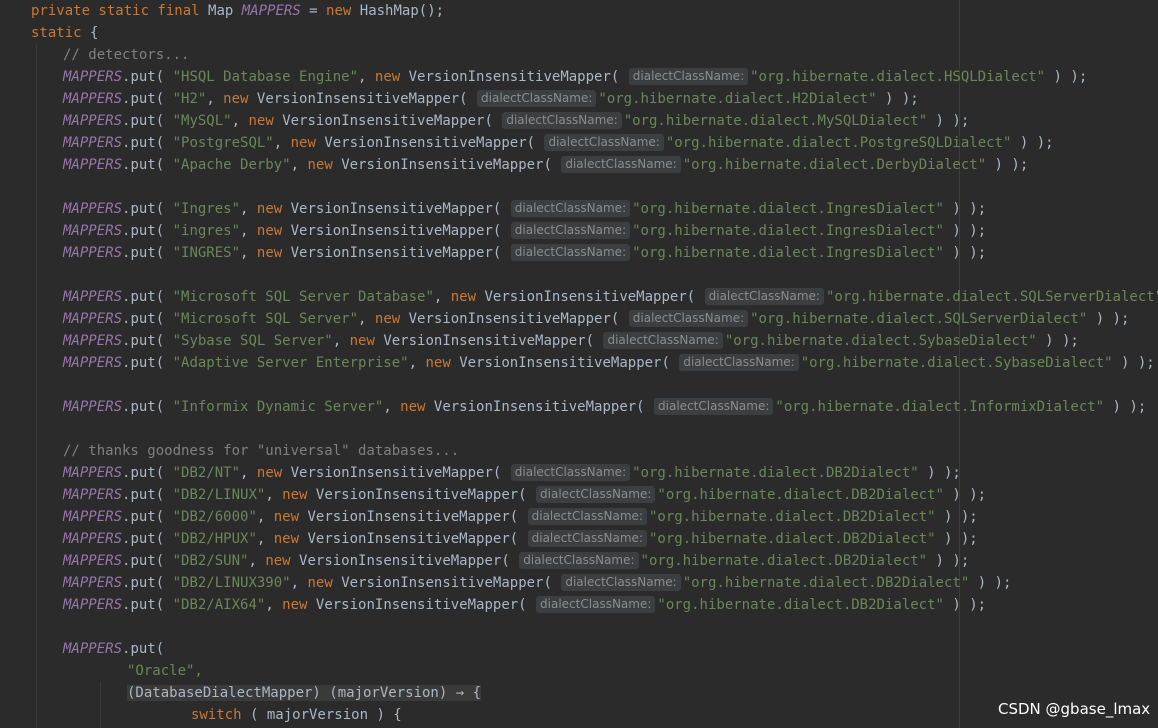 Image resolution: width=1158 pixels, height=728 pixels. I want to click on code-line: MAPPERS.put(, so click(113, 649).